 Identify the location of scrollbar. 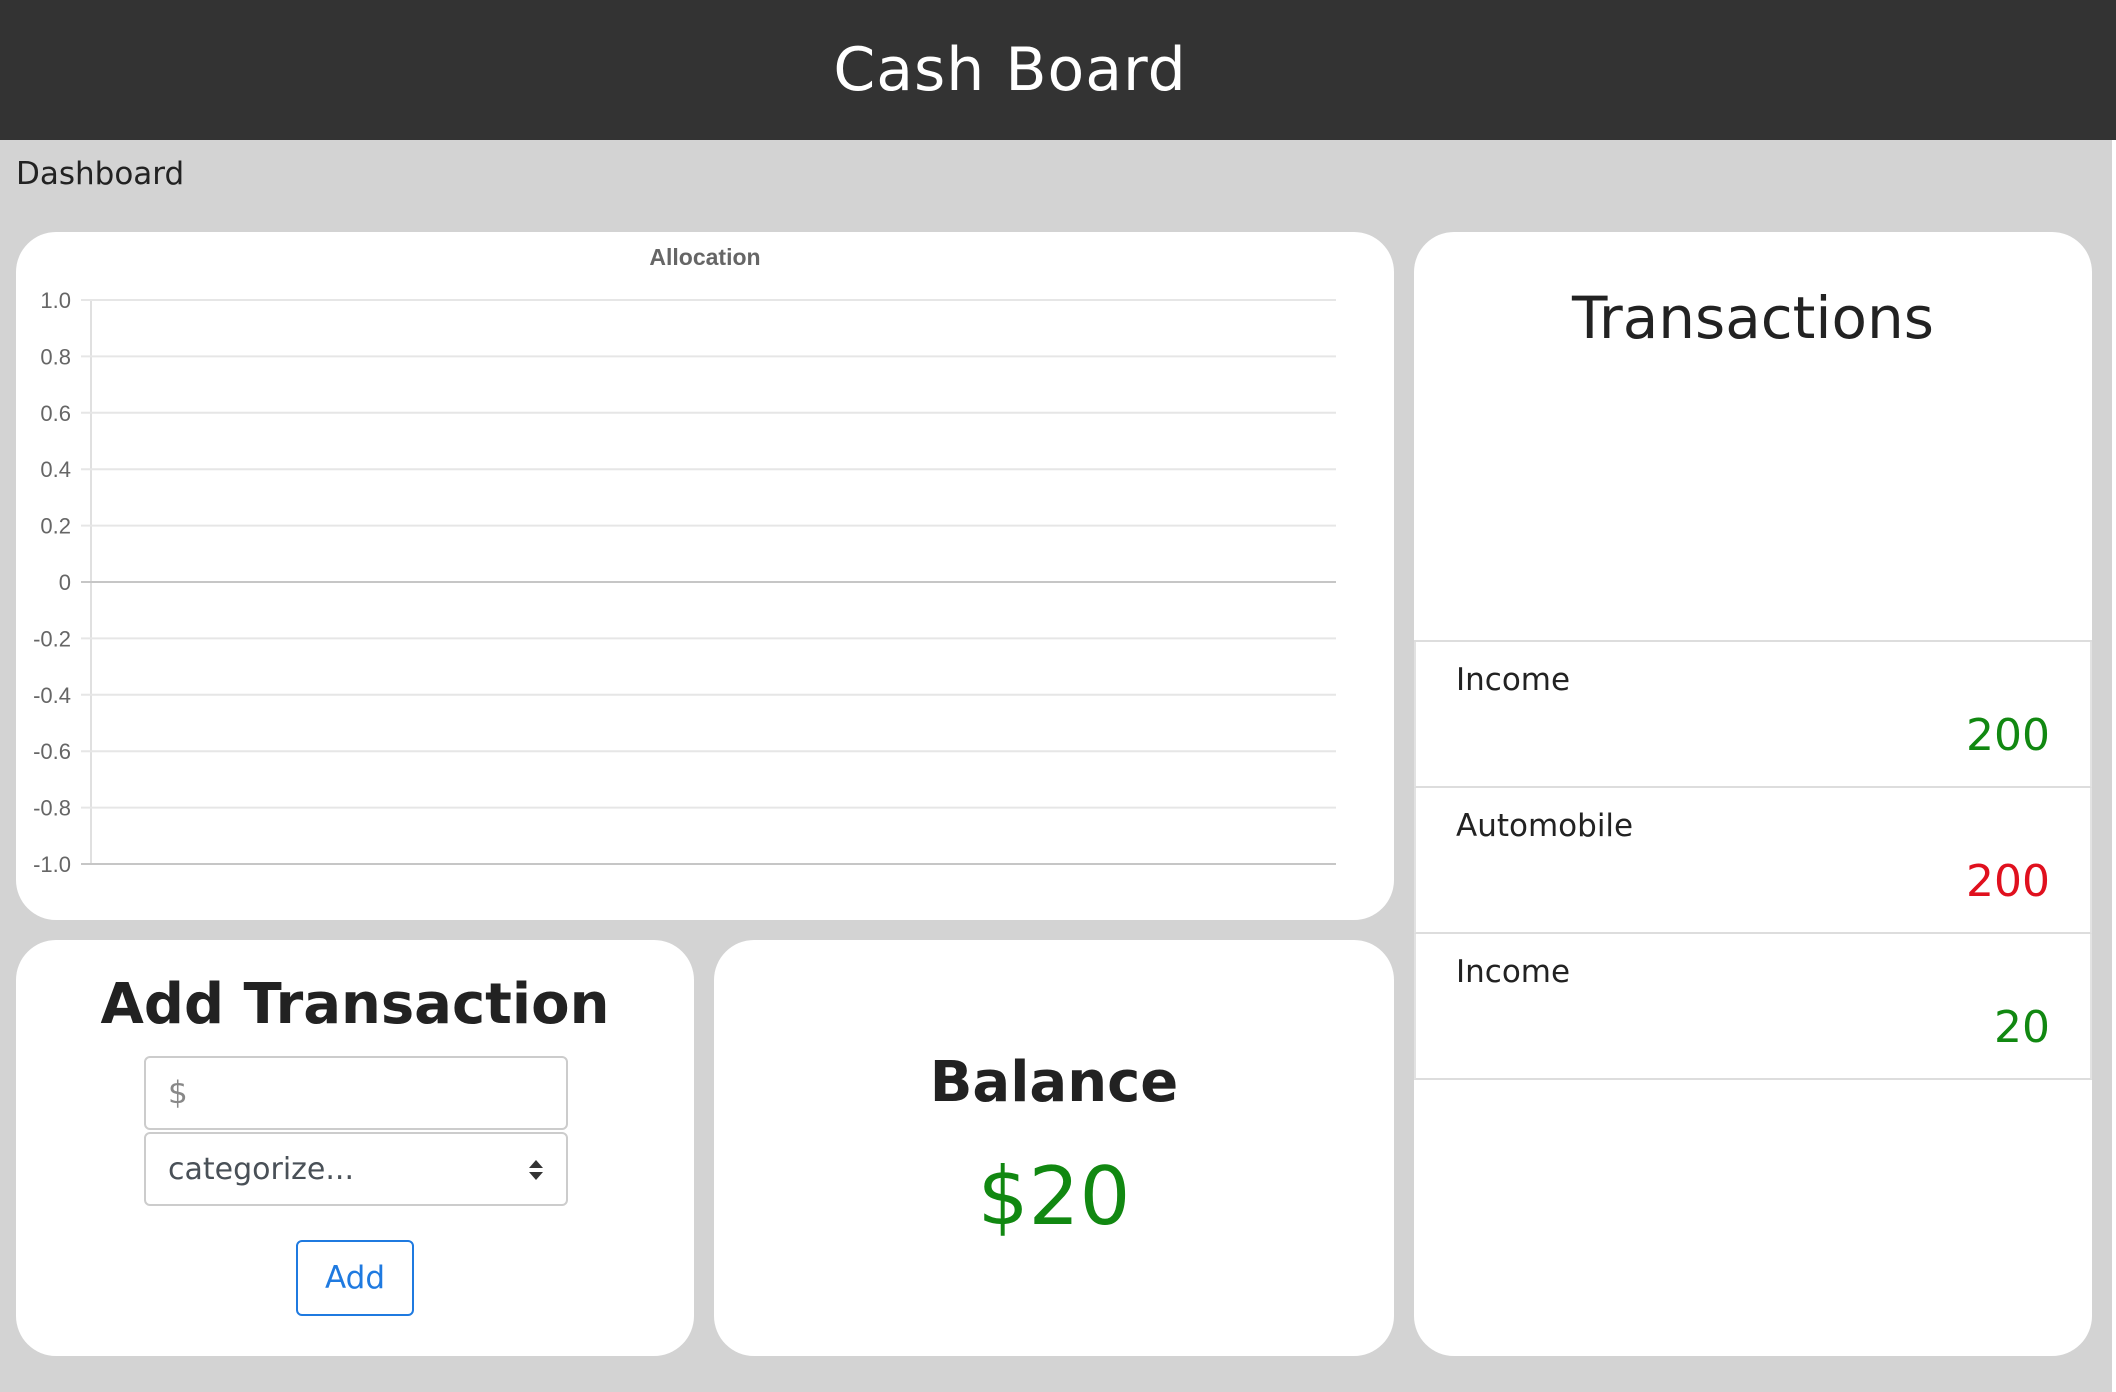
(2114, 766).